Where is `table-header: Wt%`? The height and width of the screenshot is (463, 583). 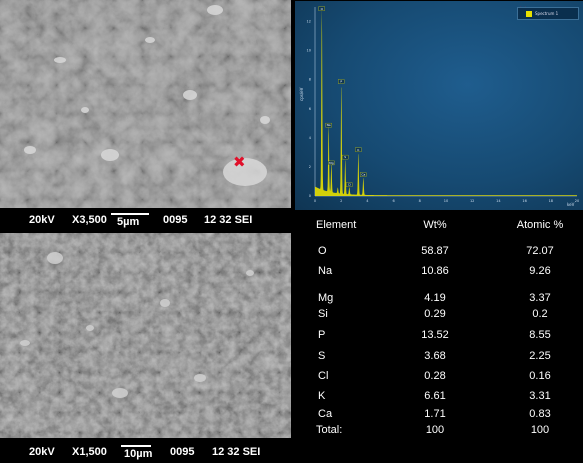 table-header: Wt% is located at coordinates (435, 225).